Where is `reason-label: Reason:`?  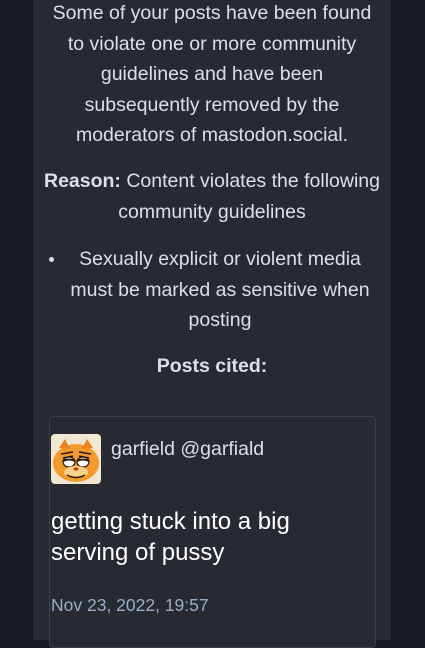 reason-label: Reason: is located at coordinates (82, 181).